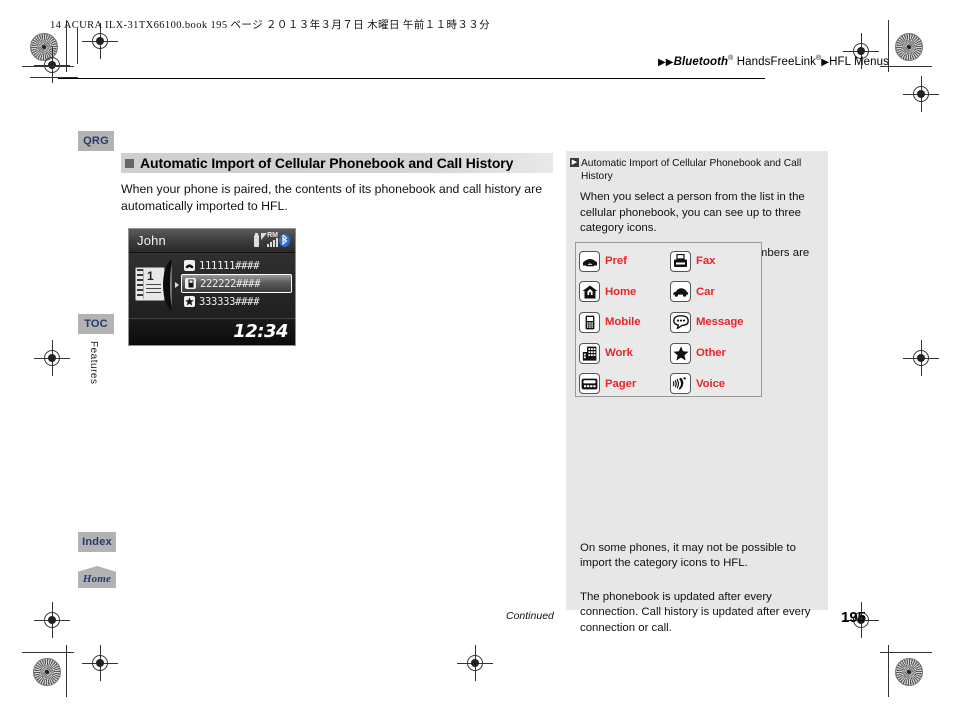 The height and width of the screenshot is (718, 954). I want to click on continued-label: Continued, so click(530, 616).